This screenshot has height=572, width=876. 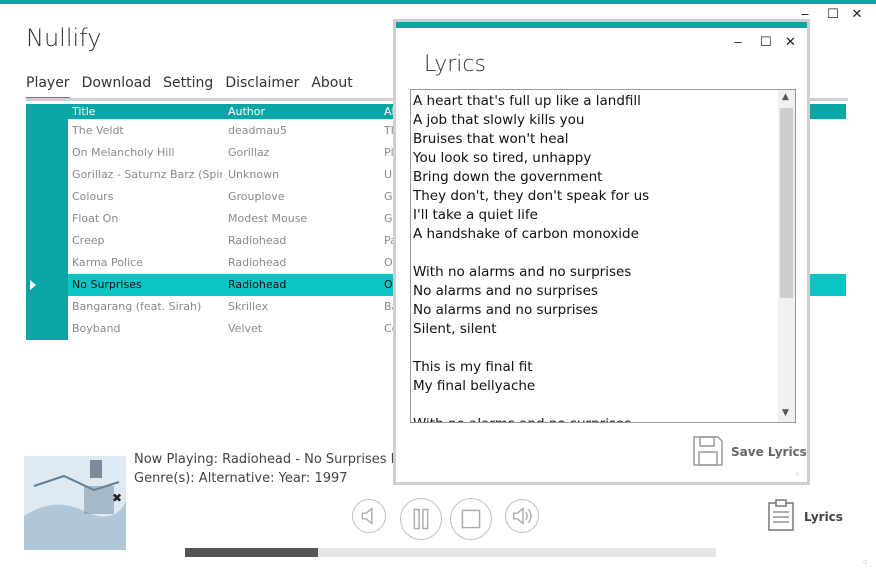 I want to click on cell-author: deadmau5, so click(x=257, y=130).